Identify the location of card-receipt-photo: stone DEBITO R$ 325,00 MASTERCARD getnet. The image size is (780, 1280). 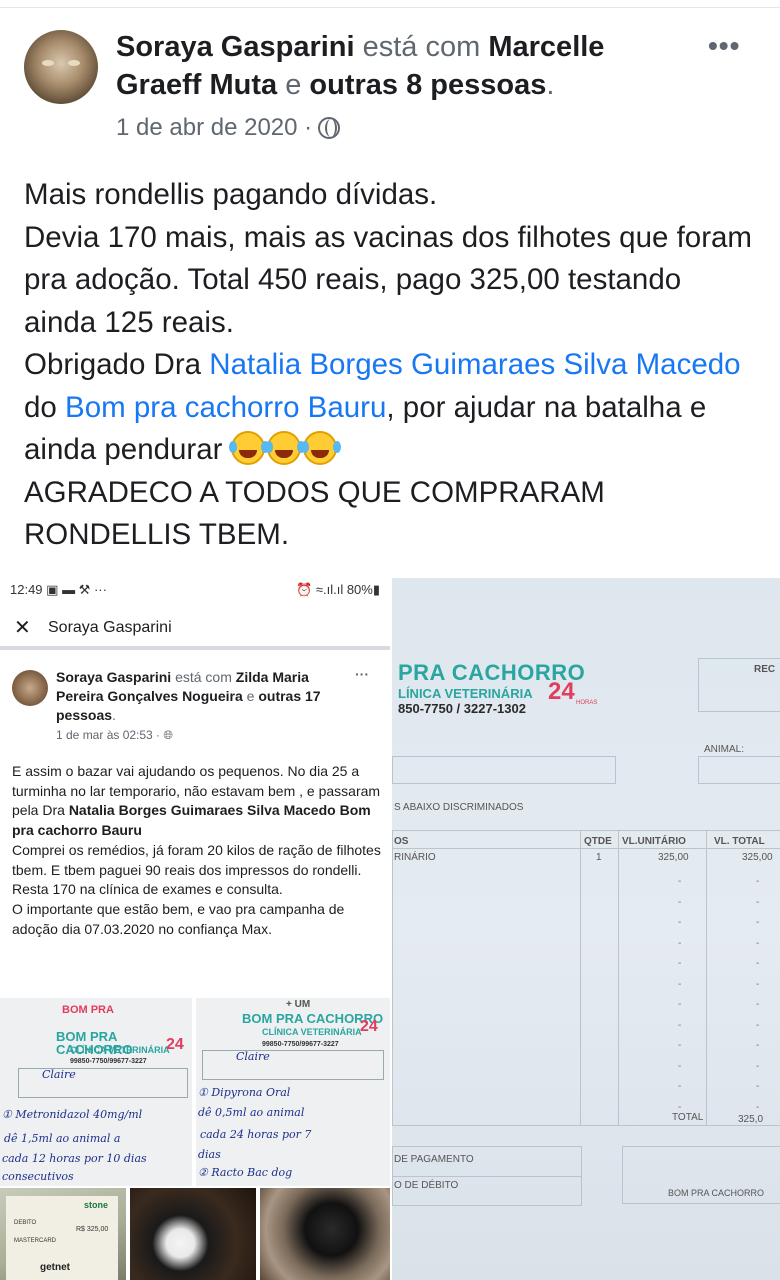
(63, 1234).